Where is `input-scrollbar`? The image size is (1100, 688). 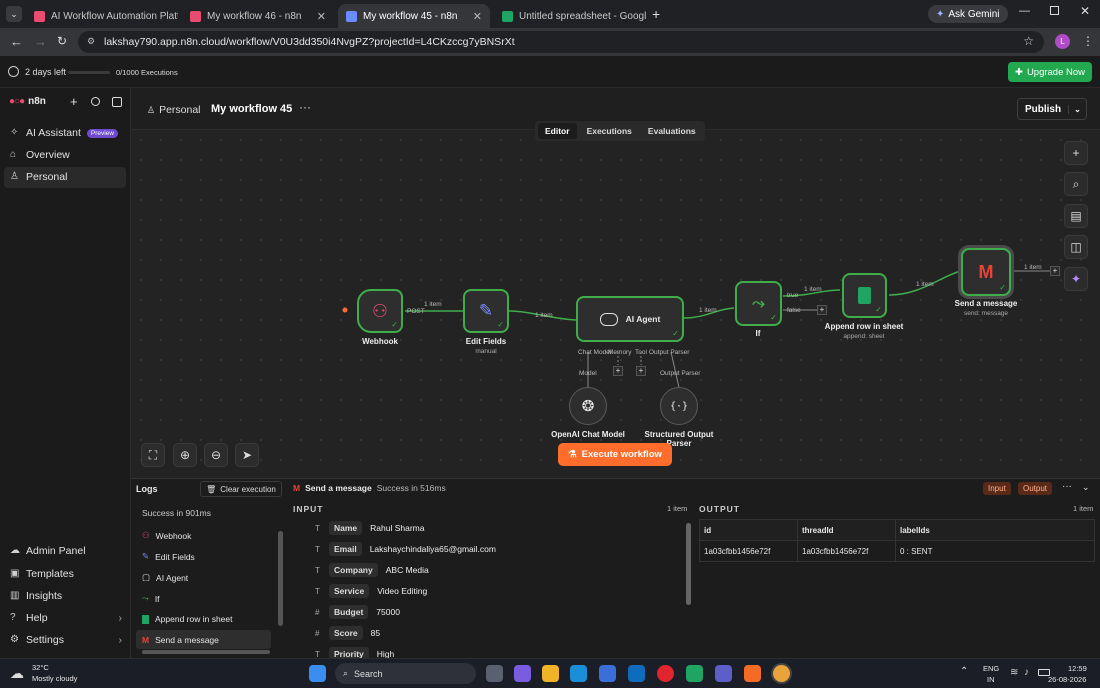 input-scrollbar is located at coordinates (688, 564).